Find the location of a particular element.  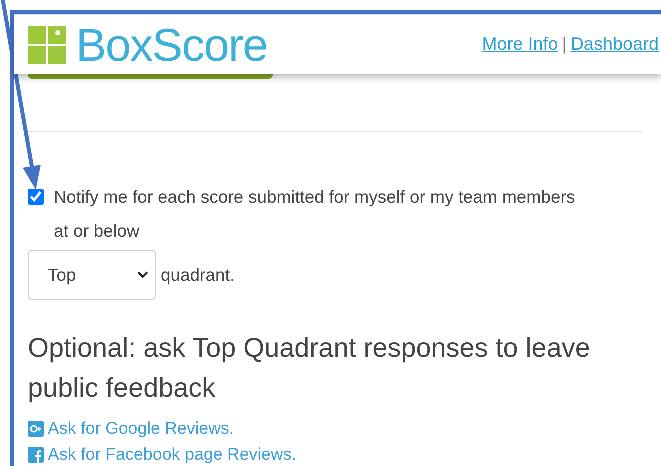

dashboard-link: Dashboard is located at coordinates (614, 44).